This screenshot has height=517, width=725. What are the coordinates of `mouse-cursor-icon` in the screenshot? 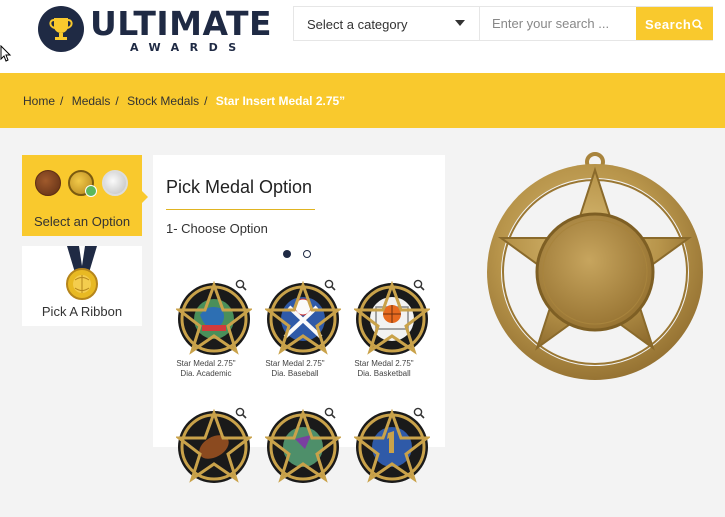 It's located at (6, 53).